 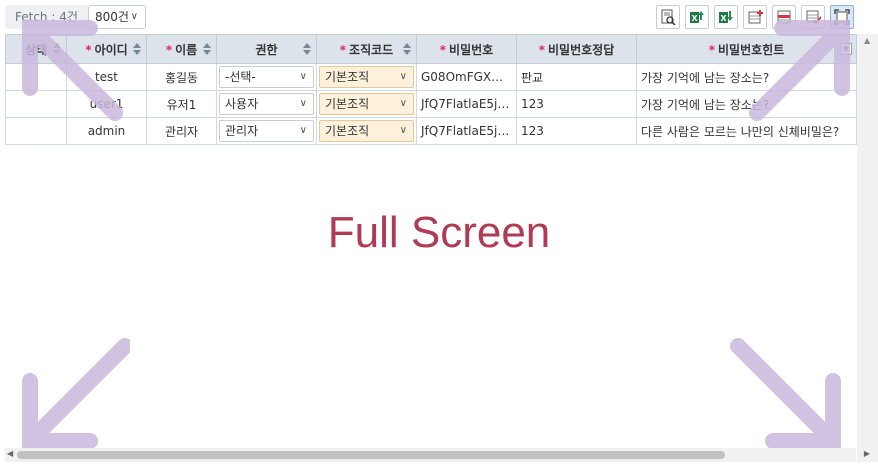 I want to click on column-header-org-code: * 조직코드, so click(x=366, y=49).